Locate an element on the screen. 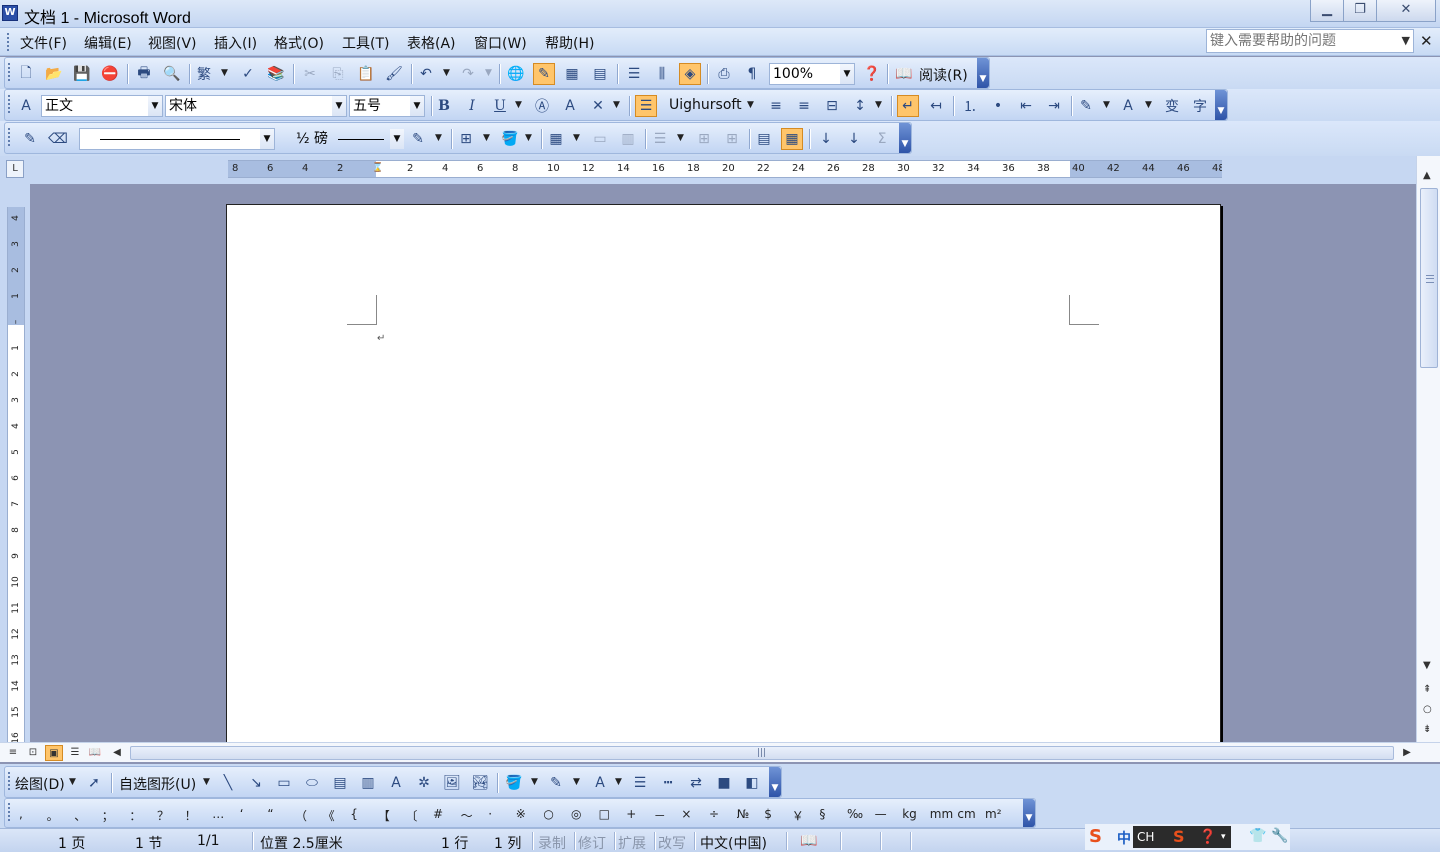 The width and height of the screenshot is (1440, 852). menu-view: 视图(V) is located at coordinates (172, 43).